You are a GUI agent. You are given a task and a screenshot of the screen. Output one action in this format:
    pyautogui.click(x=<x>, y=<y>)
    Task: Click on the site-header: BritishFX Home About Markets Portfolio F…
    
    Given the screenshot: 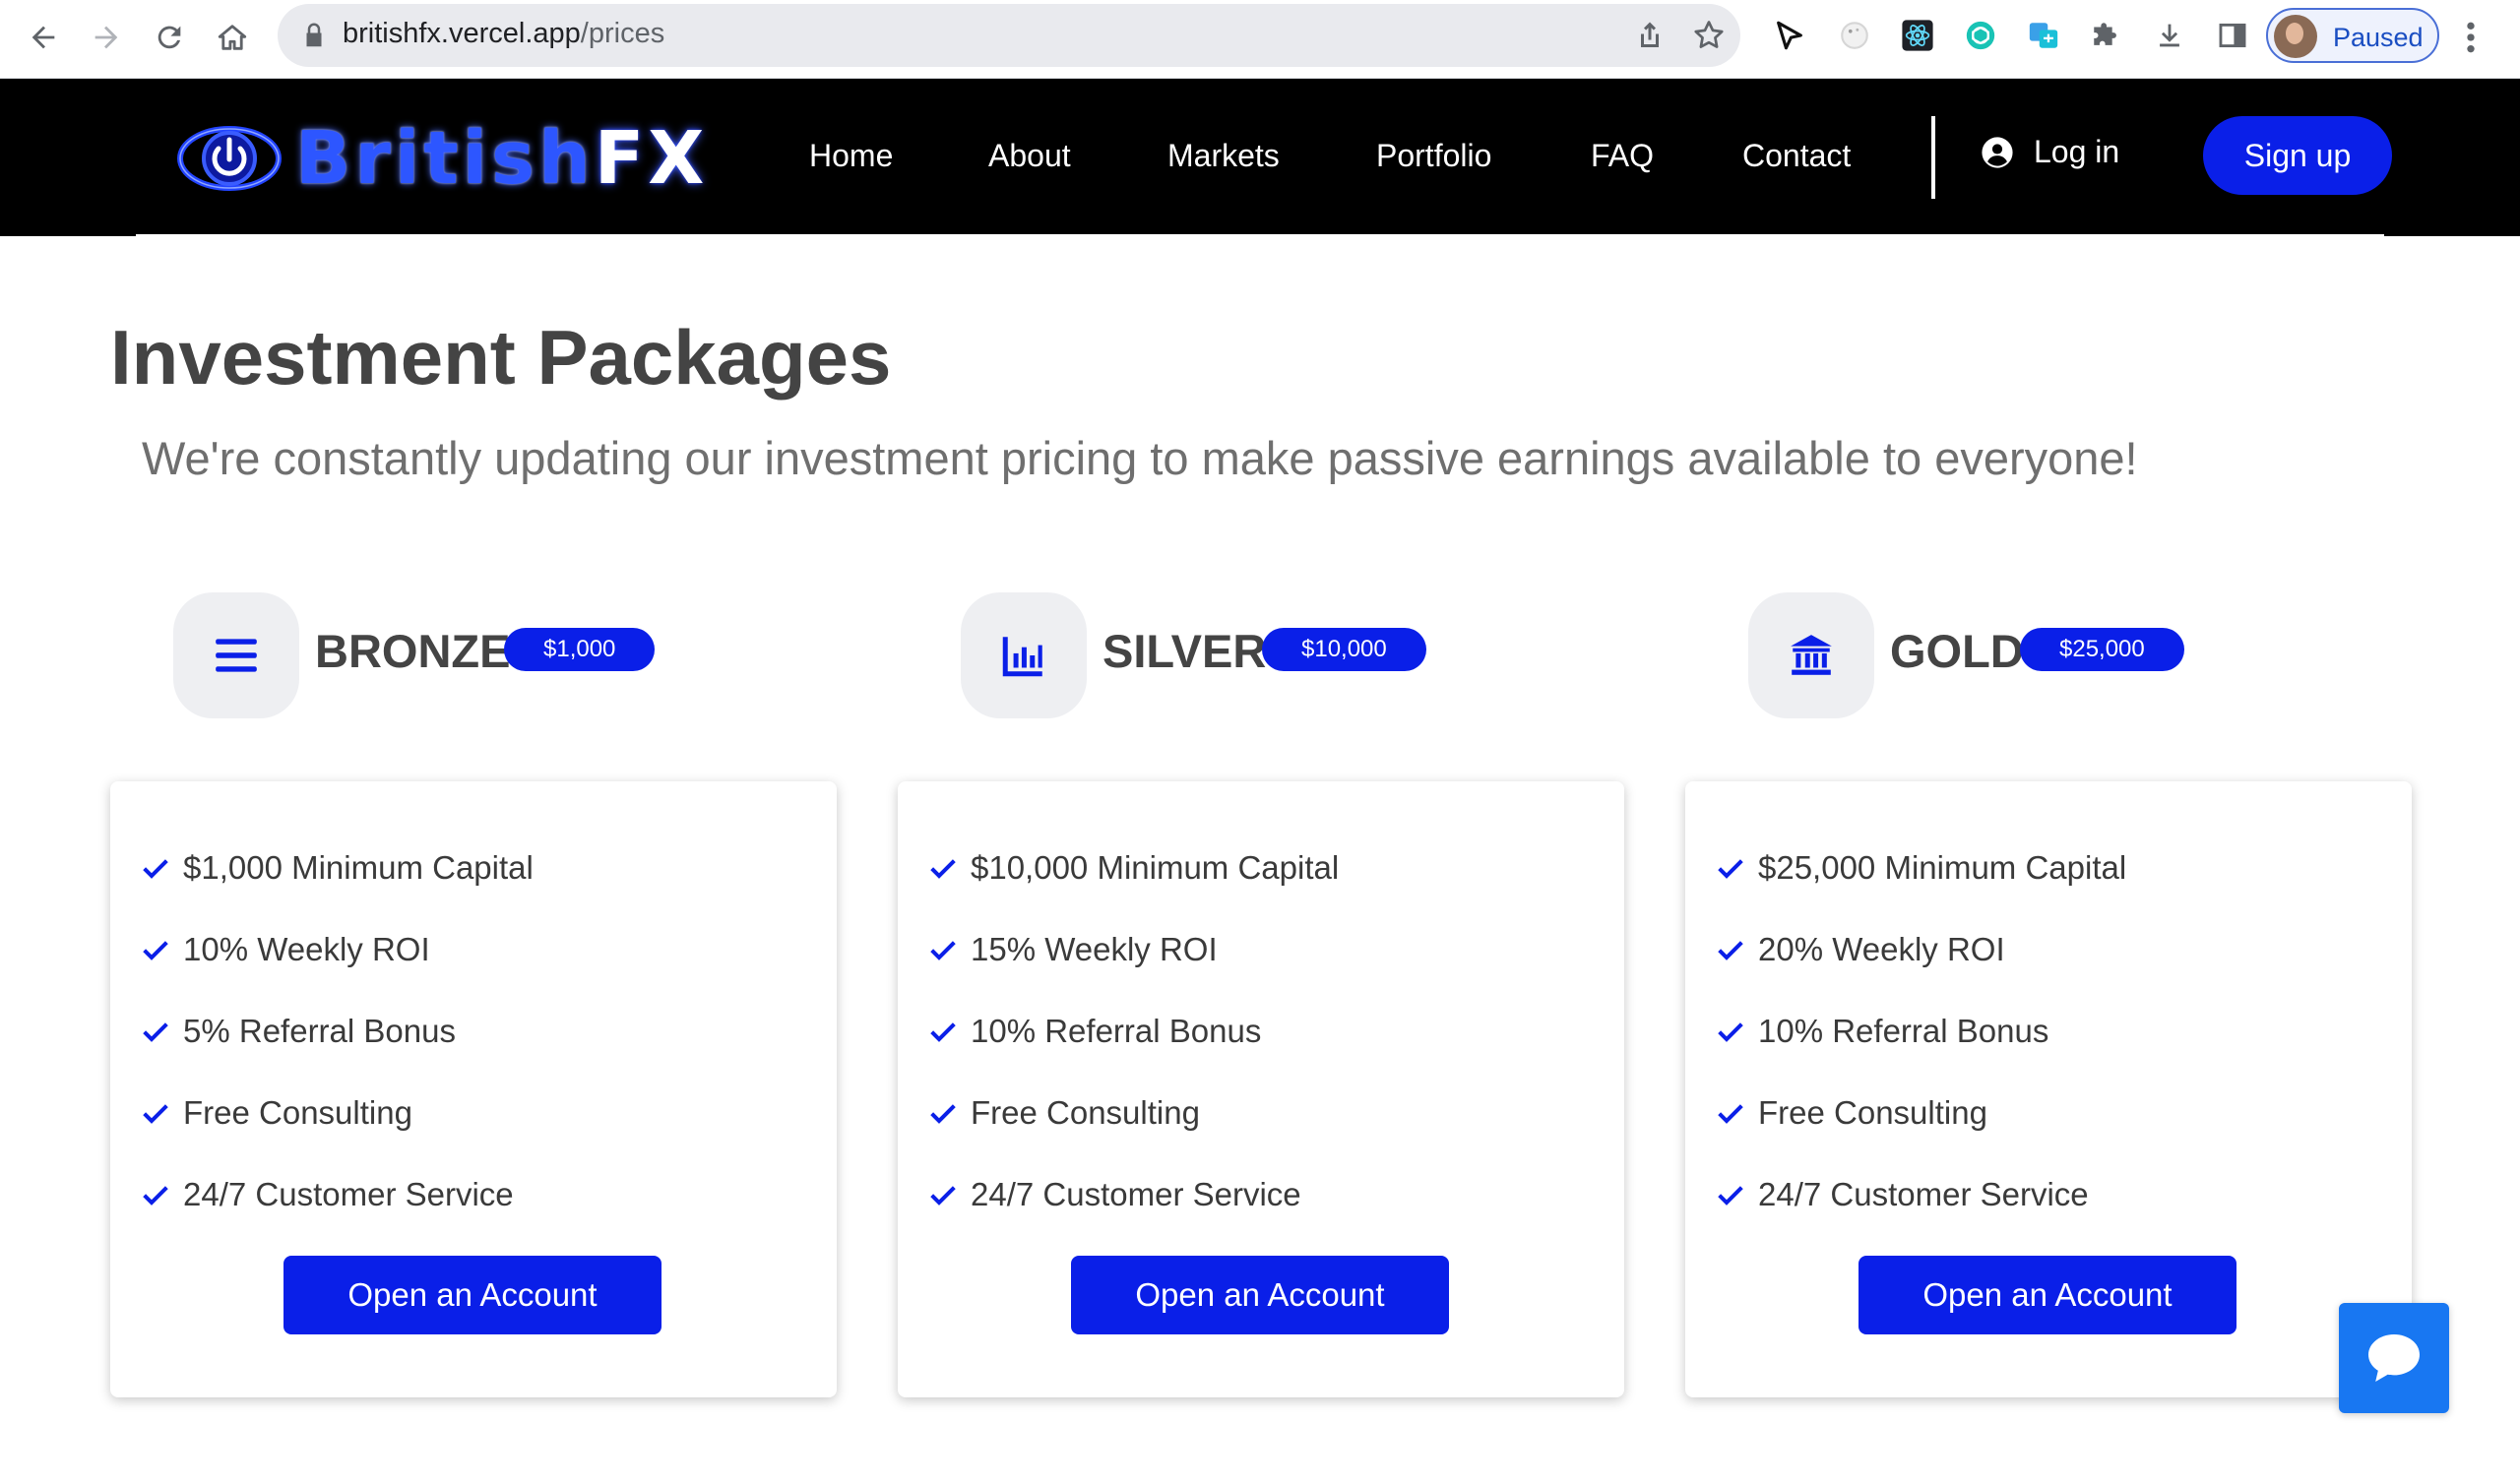 What is the action you would take?
    pyautogui.click(x=1260, y=158)
    